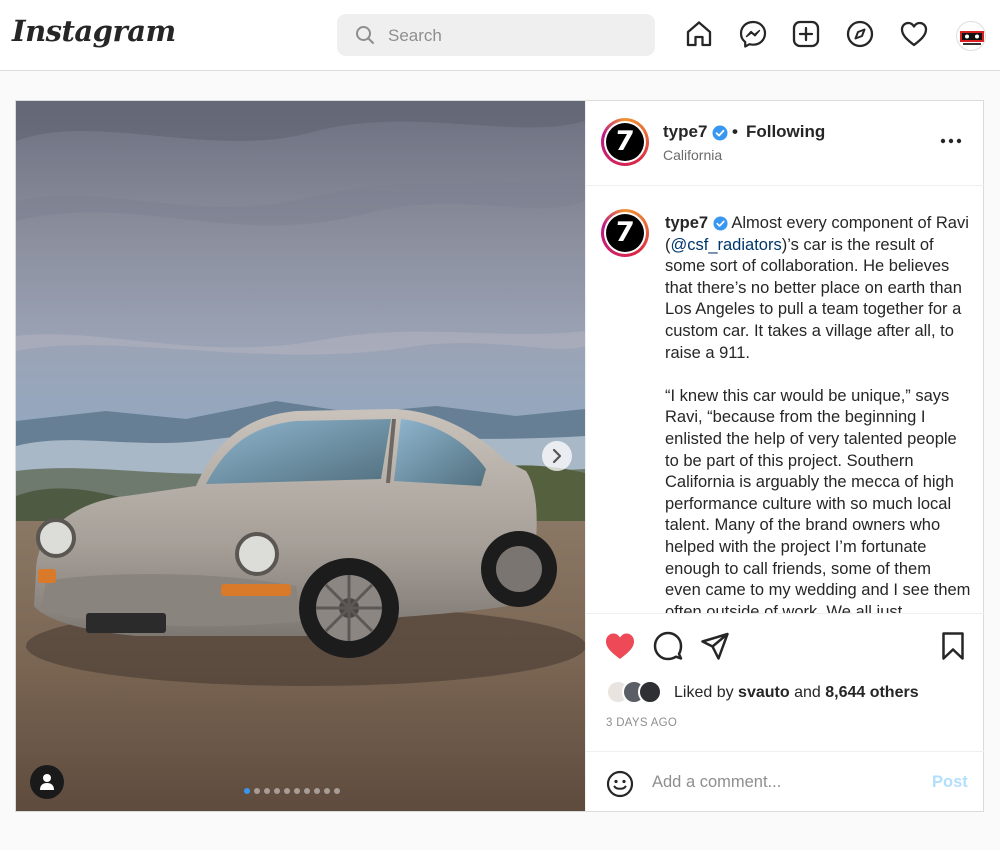 The image size is (1000, 850). I want to click on following-status: • Following, so click(778, 132).